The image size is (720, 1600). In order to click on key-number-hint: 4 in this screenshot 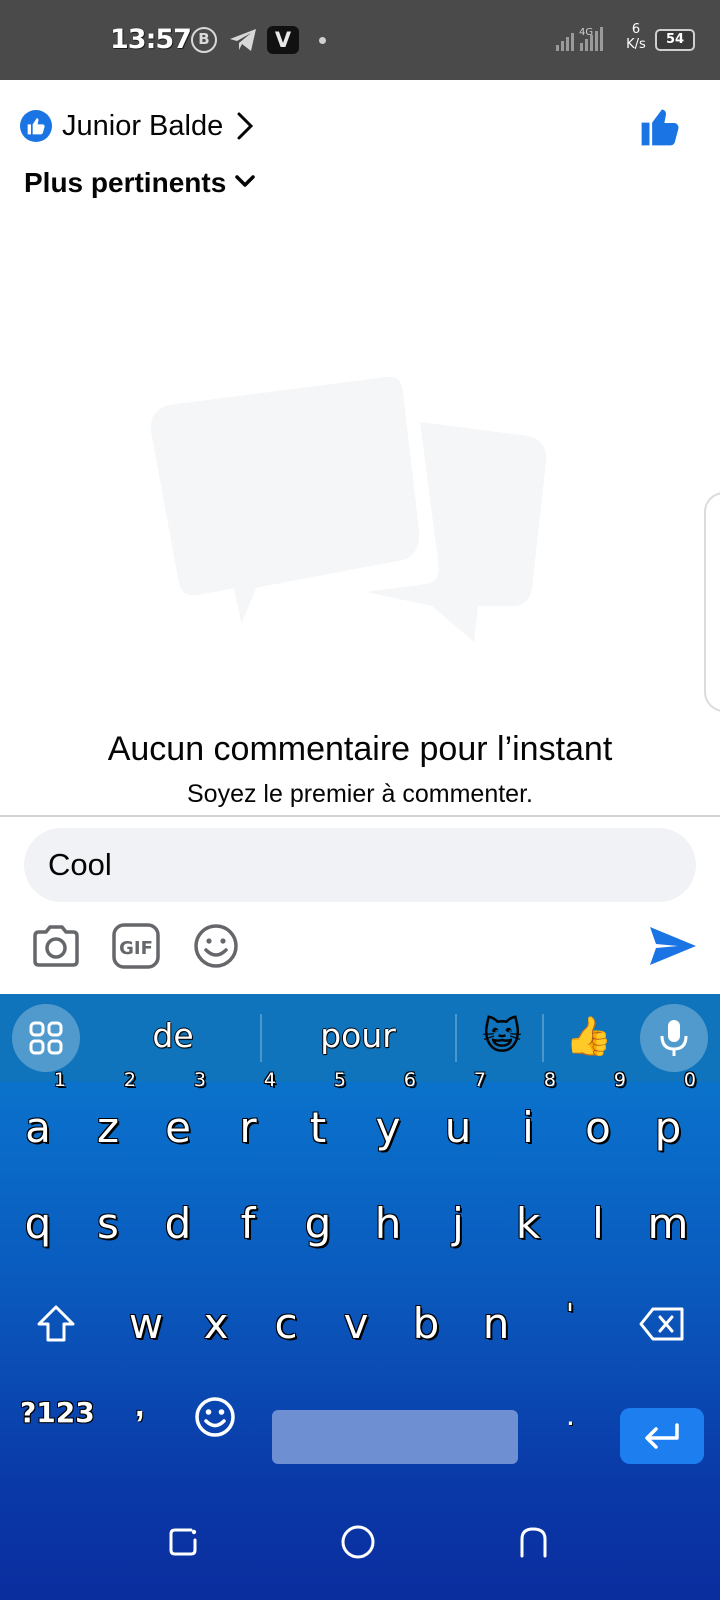, I will do `click(269, 1080)`.